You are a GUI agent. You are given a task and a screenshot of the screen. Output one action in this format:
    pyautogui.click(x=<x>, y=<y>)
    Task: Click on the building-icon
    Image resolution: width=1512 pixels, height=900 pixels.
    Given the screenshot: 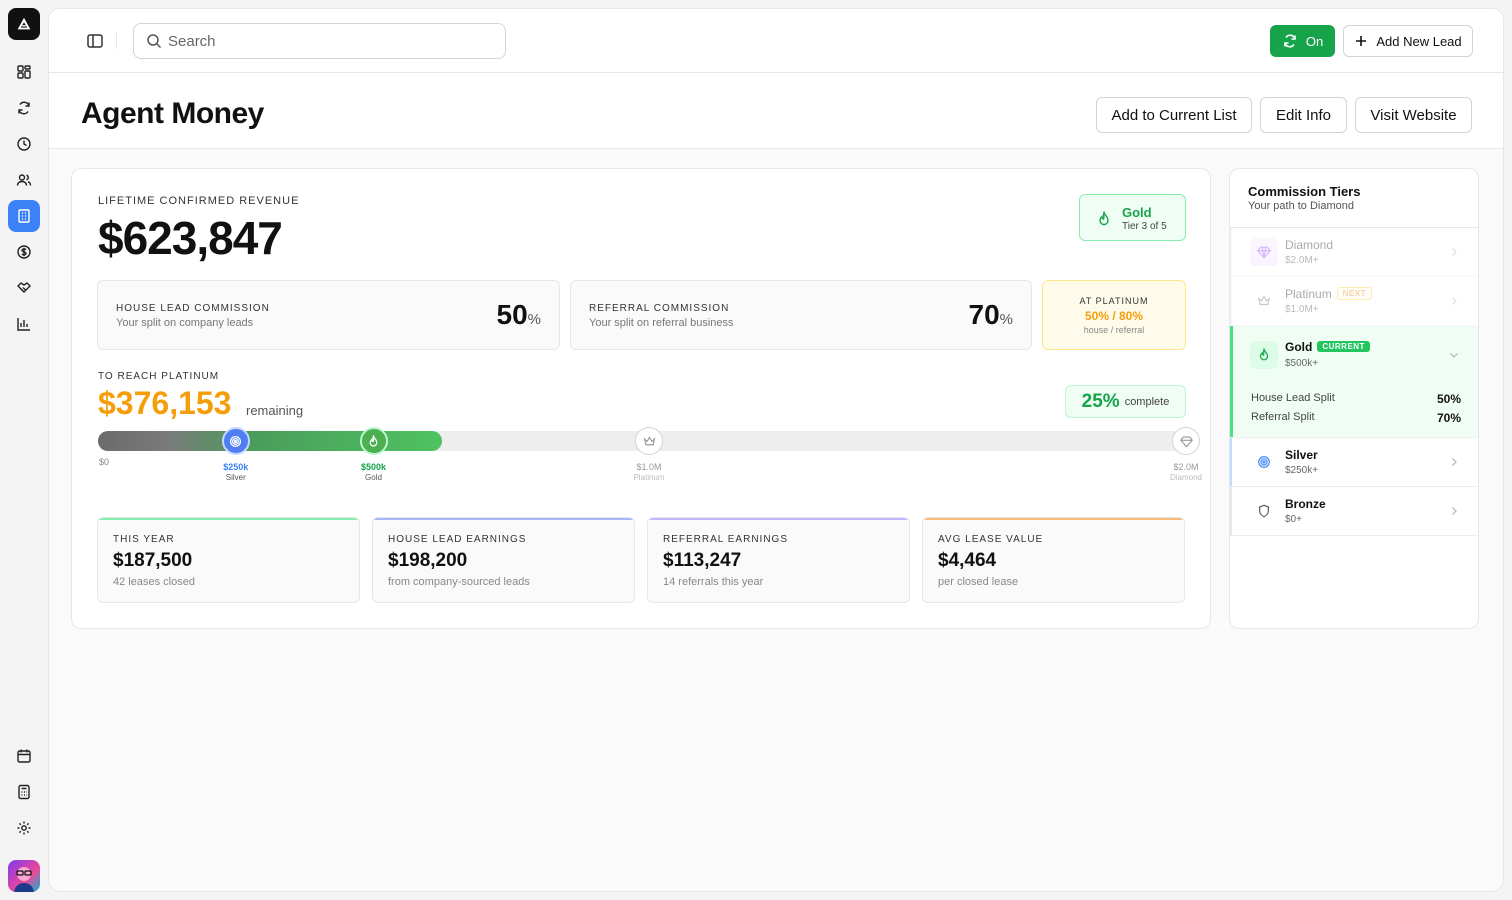 What is the action you would take?
    pyautogui.click(x=24, y=216)
    